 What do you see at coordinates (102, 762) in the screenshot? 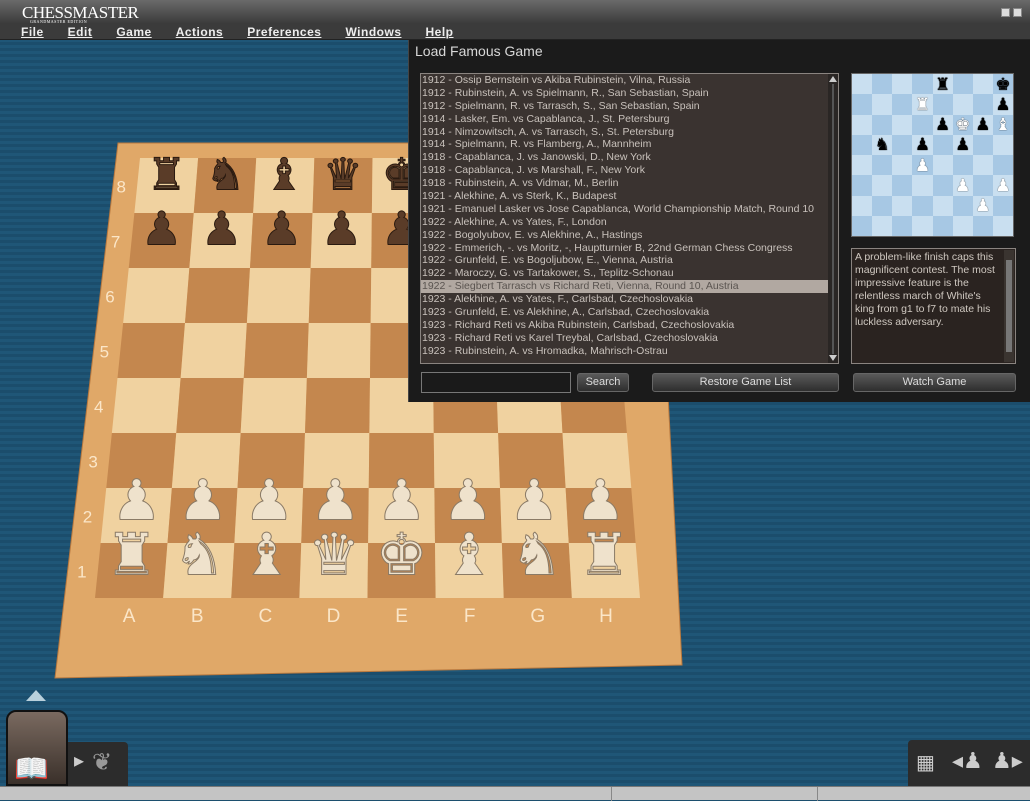
I see `laurel-icon: ❦` at bounding box center [102, 762].